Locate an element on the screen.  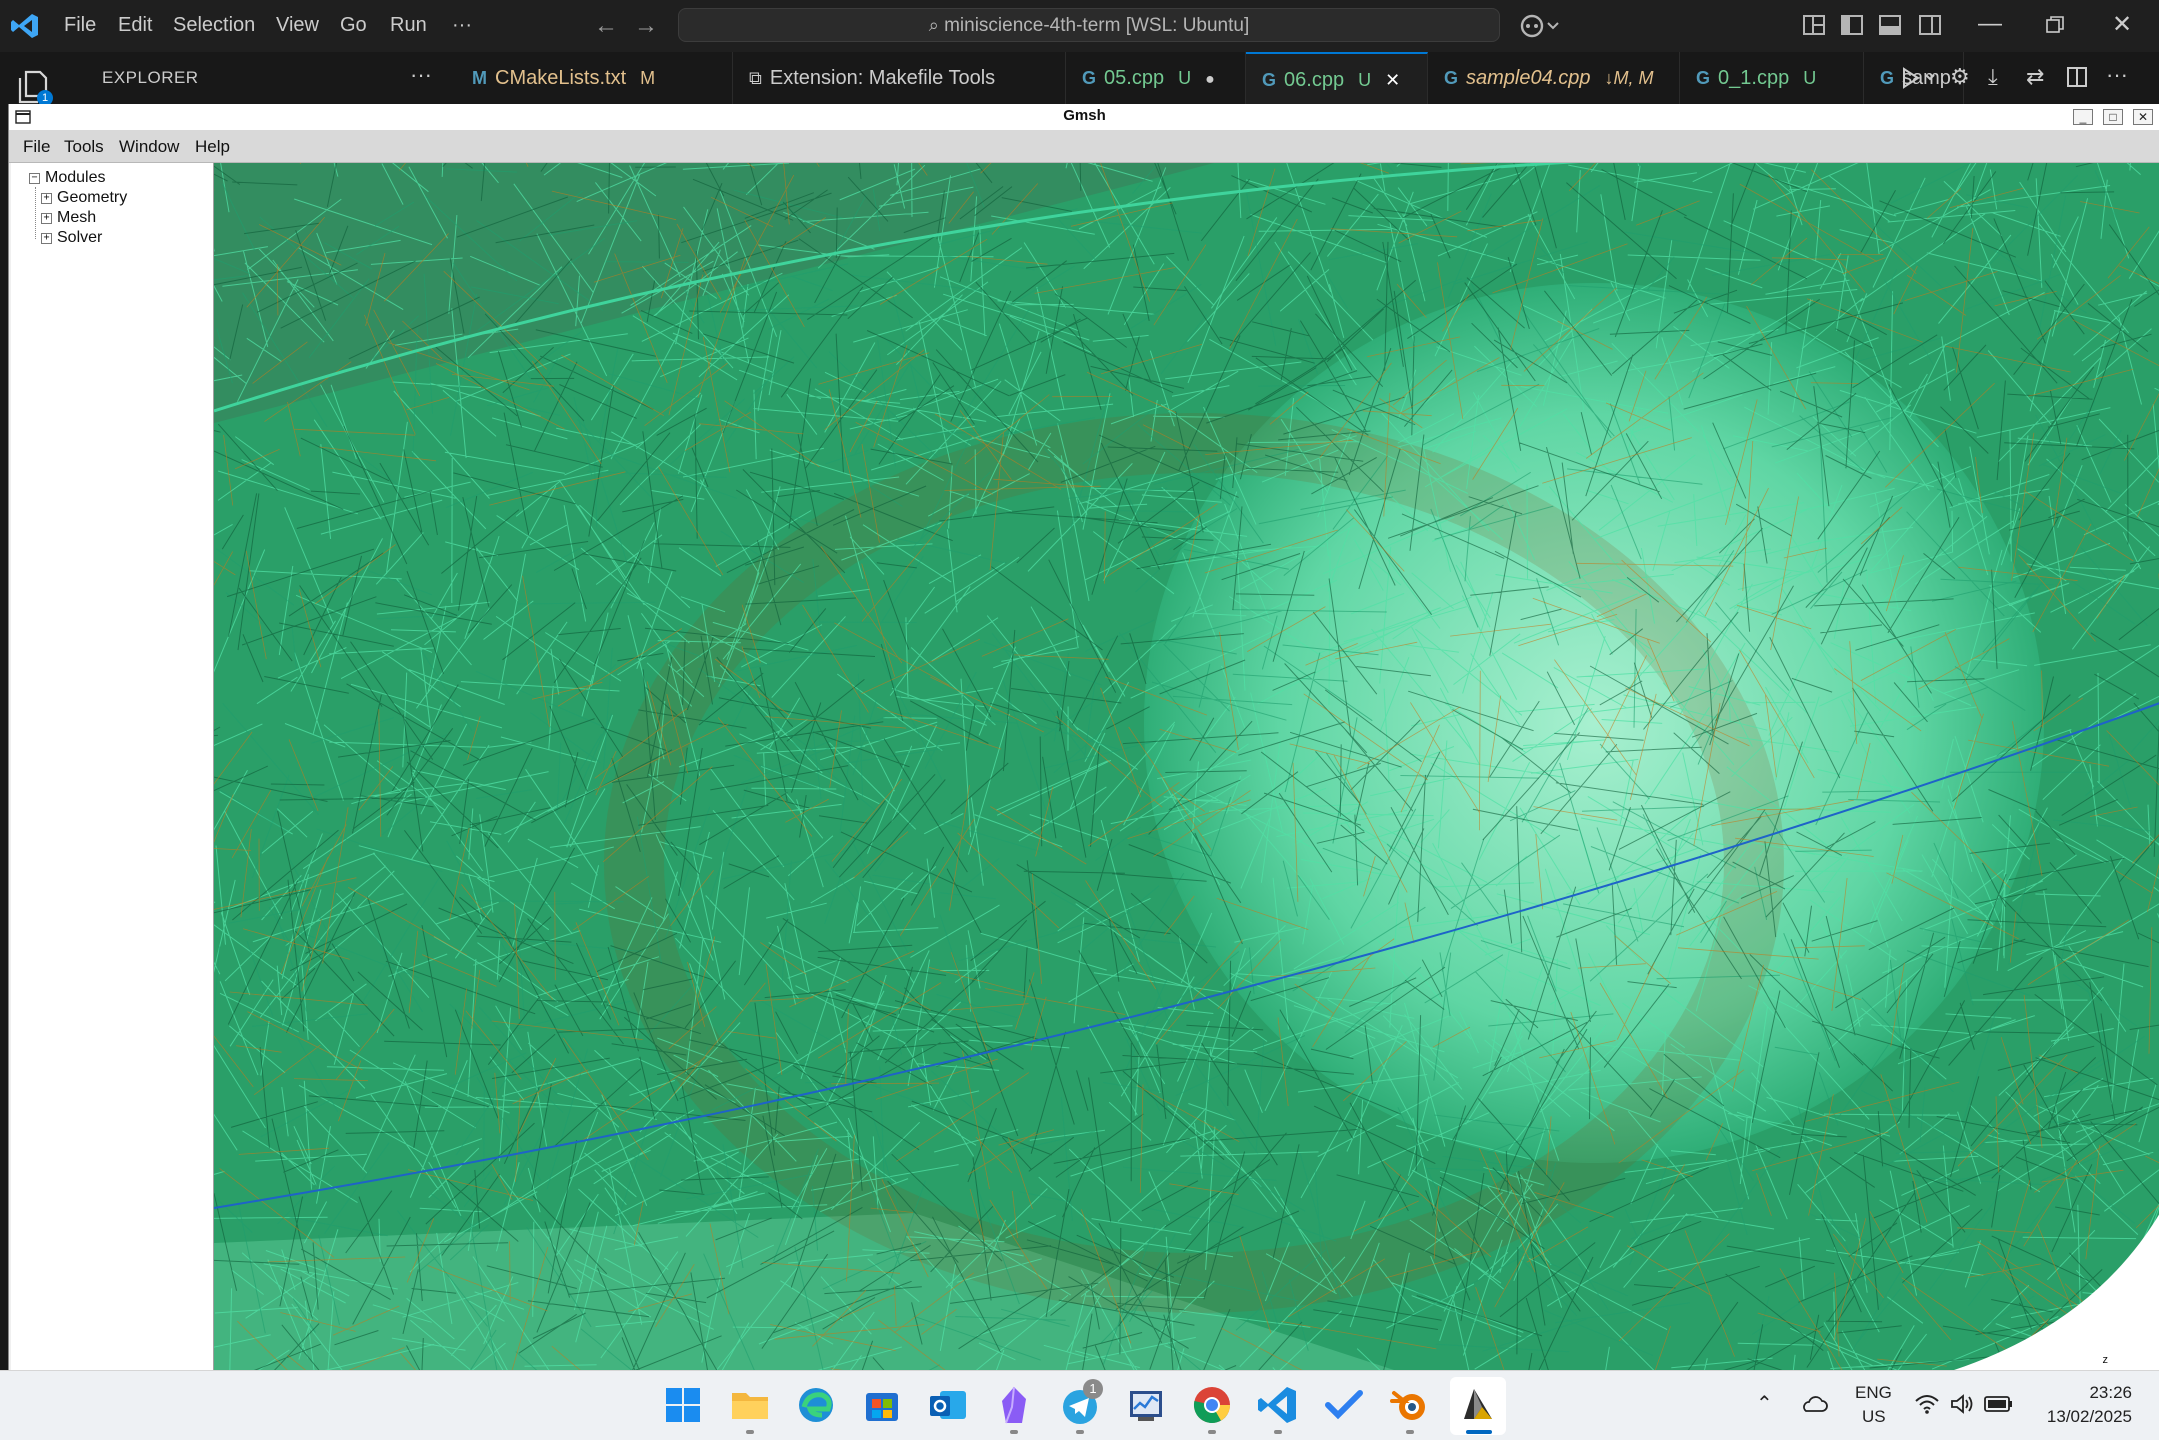
collapse-icon: − is located at coordinates (34, 178).